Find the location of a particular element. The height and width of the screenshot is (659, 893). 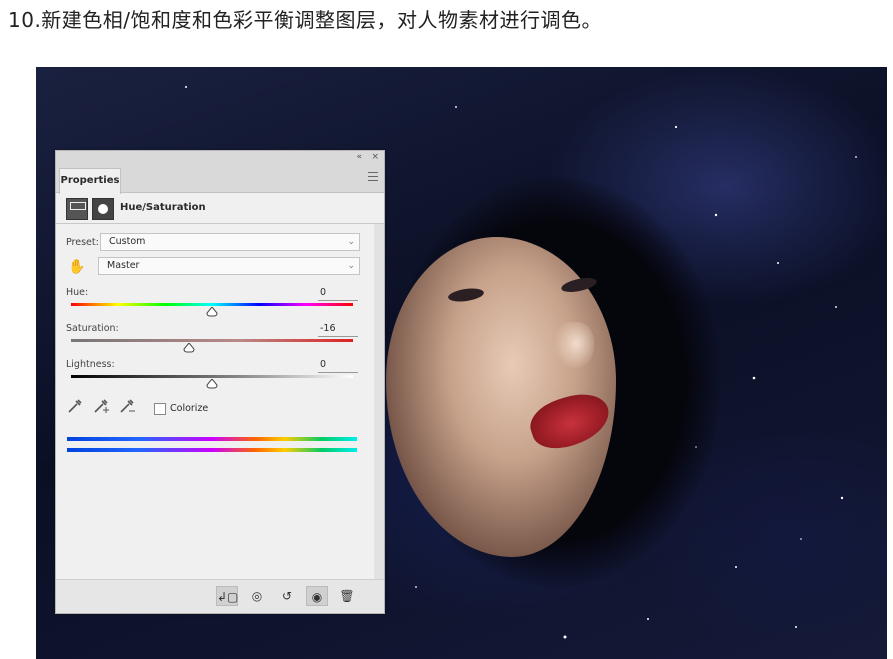

clip-to-layer-icon: ↲▢ is located at coordinates (227, 596).